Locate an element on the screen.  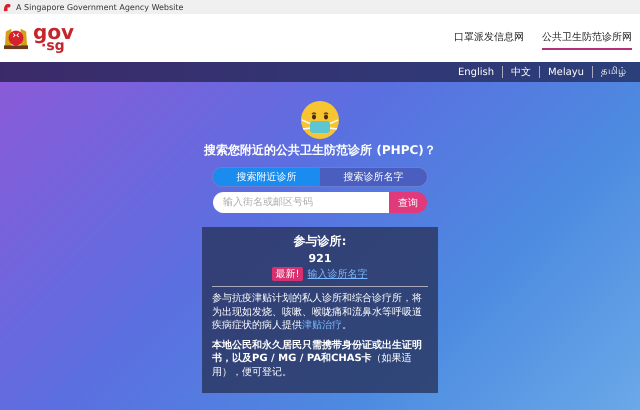
logo-text: gov is located at coordinates (53, 32).